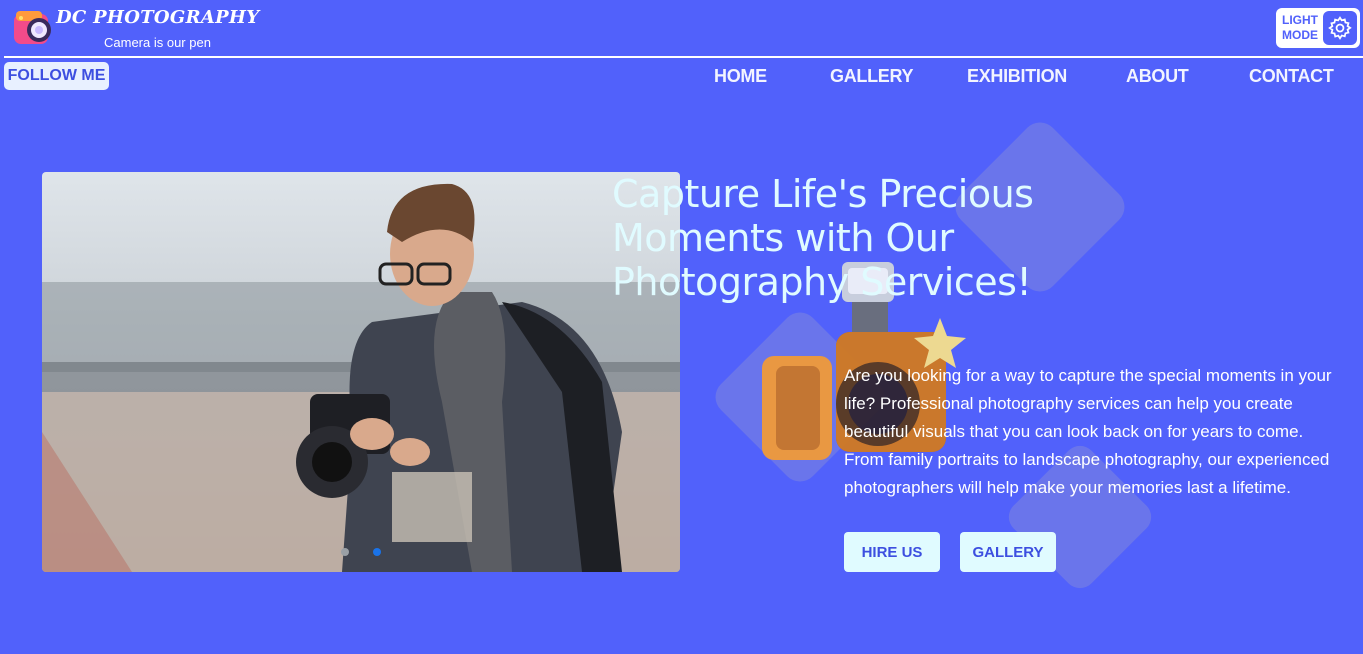 The height and width of the screenshot is (654, 1363). What do you see at coordinates (377, 552) in the screenshot?
I see `carousel-dot-active` at bounding box center [377, 552].